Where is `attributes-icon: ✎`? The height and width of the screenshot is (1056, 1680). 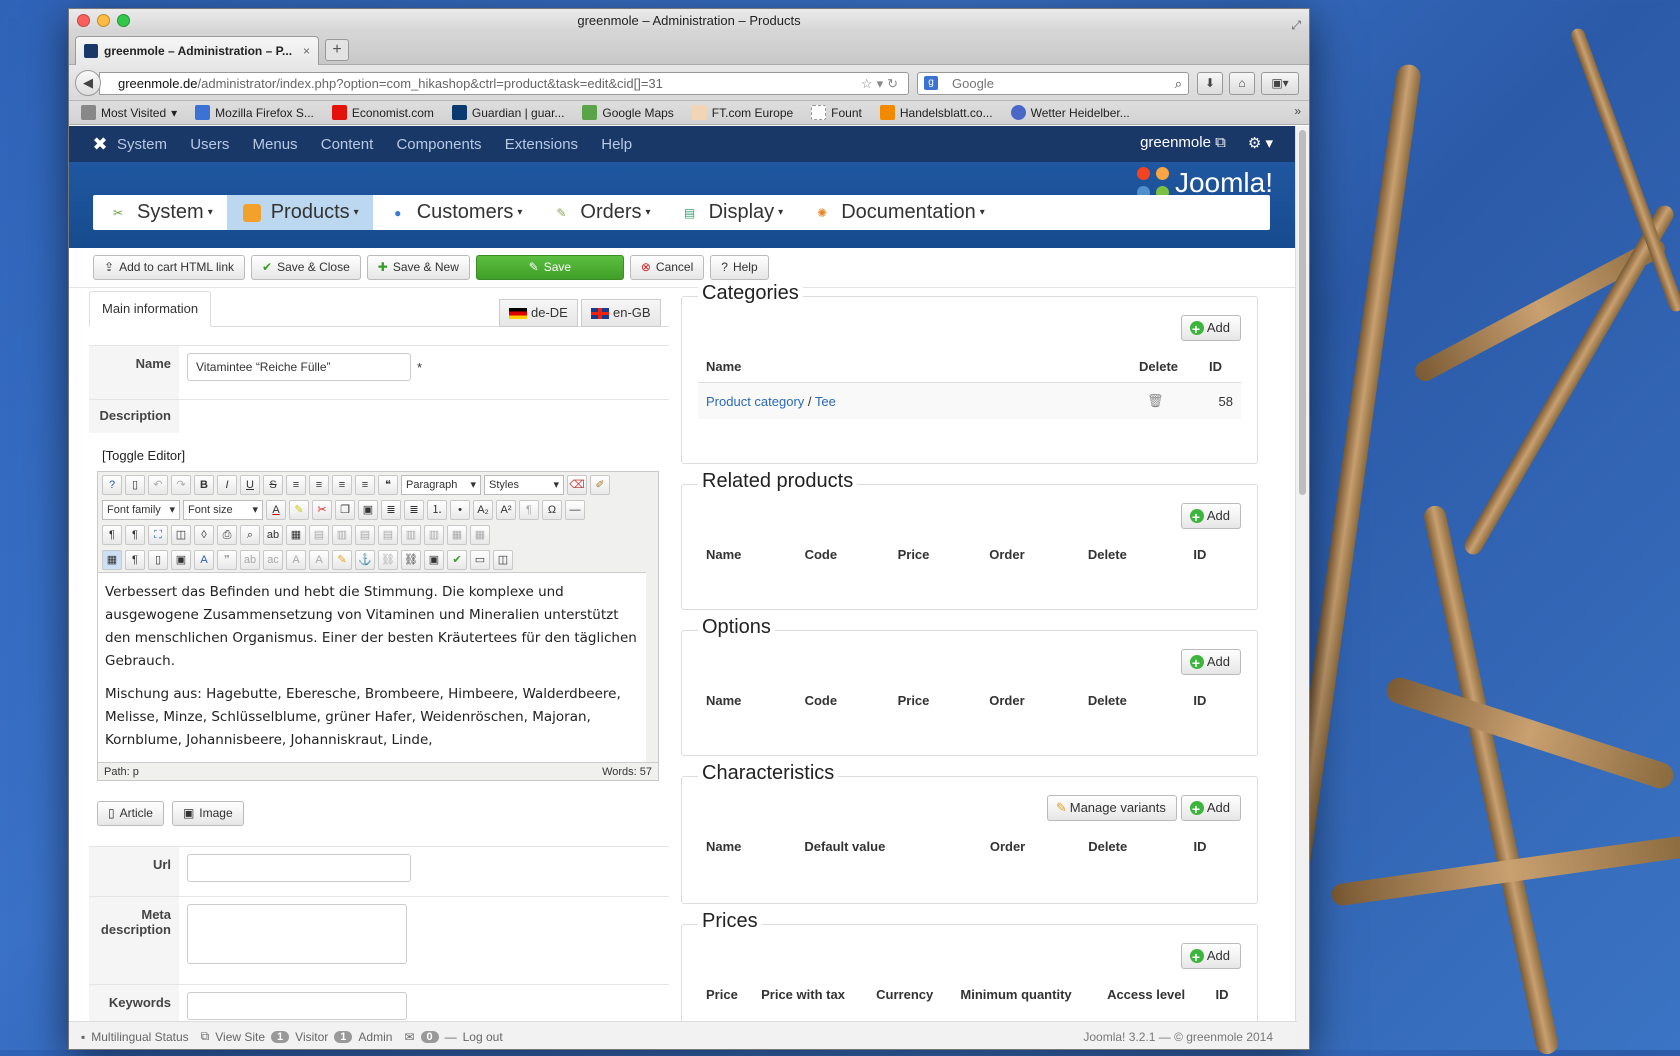 attributes-icon: ✎ is located at coordinates (342, 559).